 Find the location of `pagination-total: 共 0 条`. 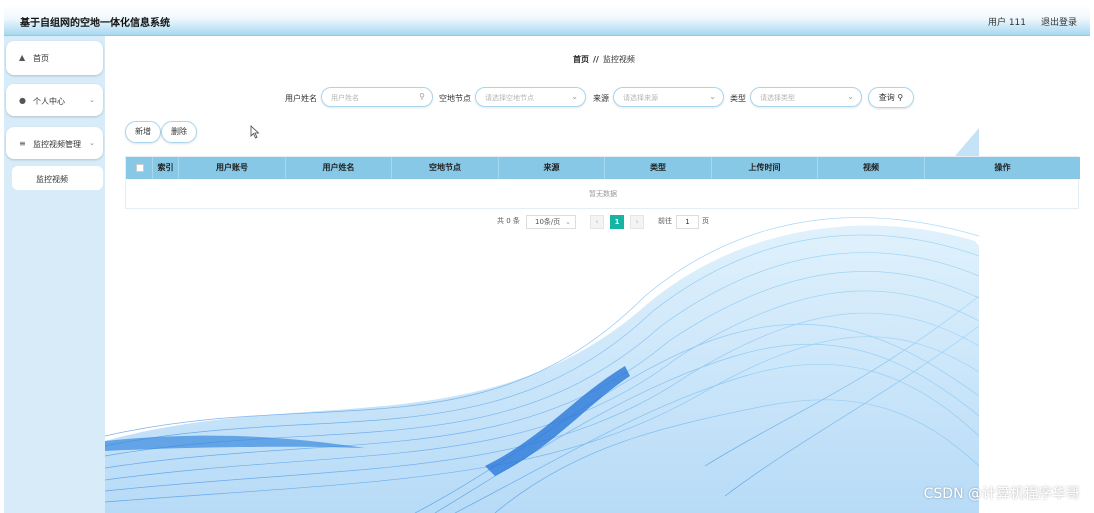

pagination-total: 共 0 条 is located at coordinates (508, 221).